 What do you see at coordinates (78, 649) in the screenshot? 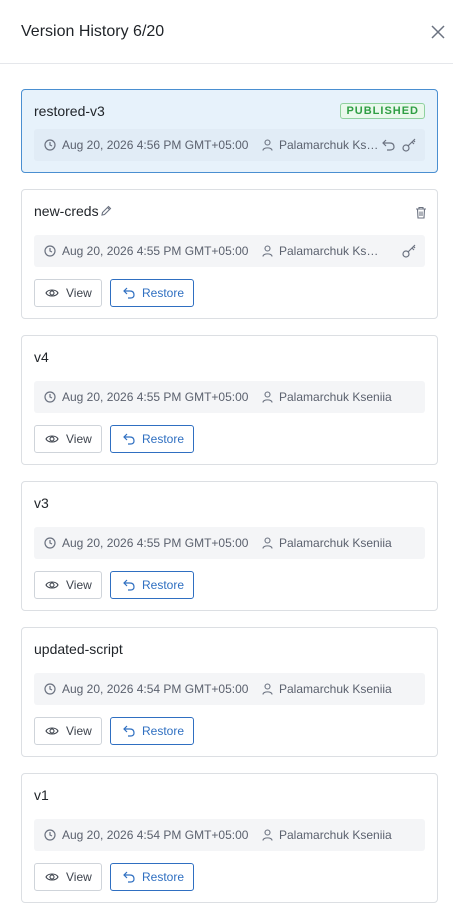
I see `version-name: updated-script` at bounding box center [78, 649].